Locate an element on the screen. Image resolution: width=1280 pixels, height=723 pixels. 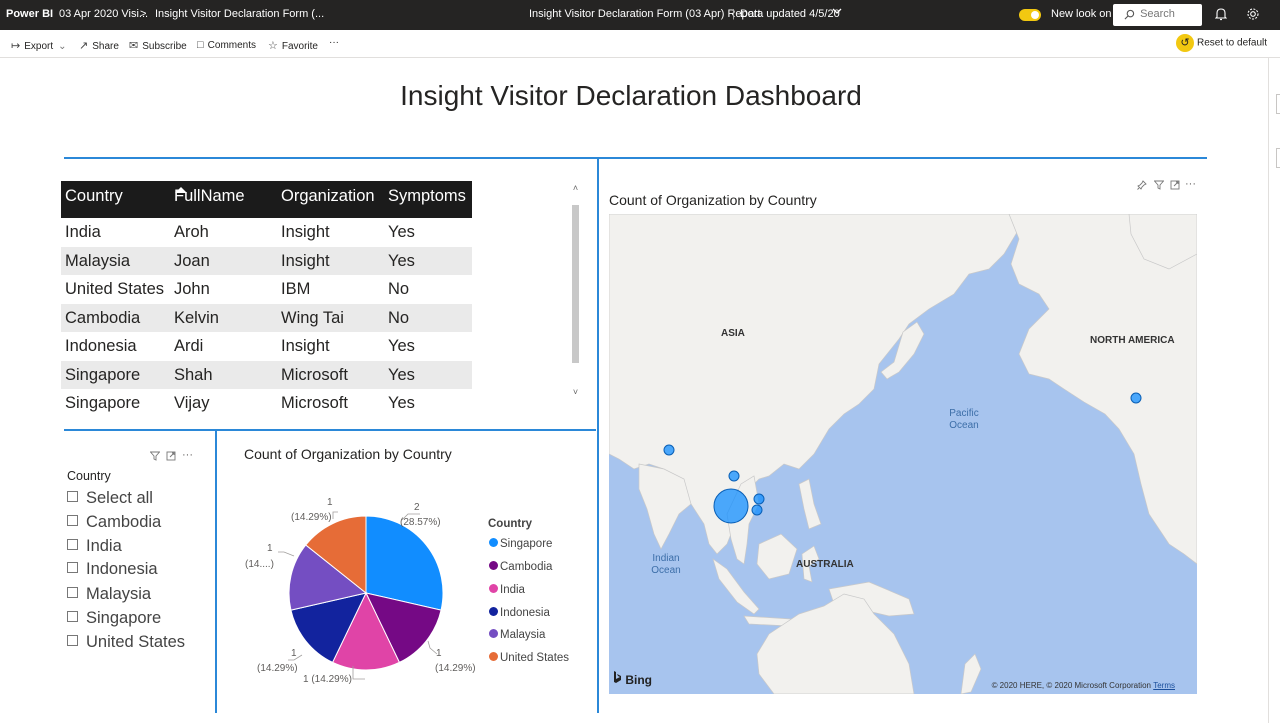
slicer-item-indonesia: Indonesia is located at coordinates (112, 569).